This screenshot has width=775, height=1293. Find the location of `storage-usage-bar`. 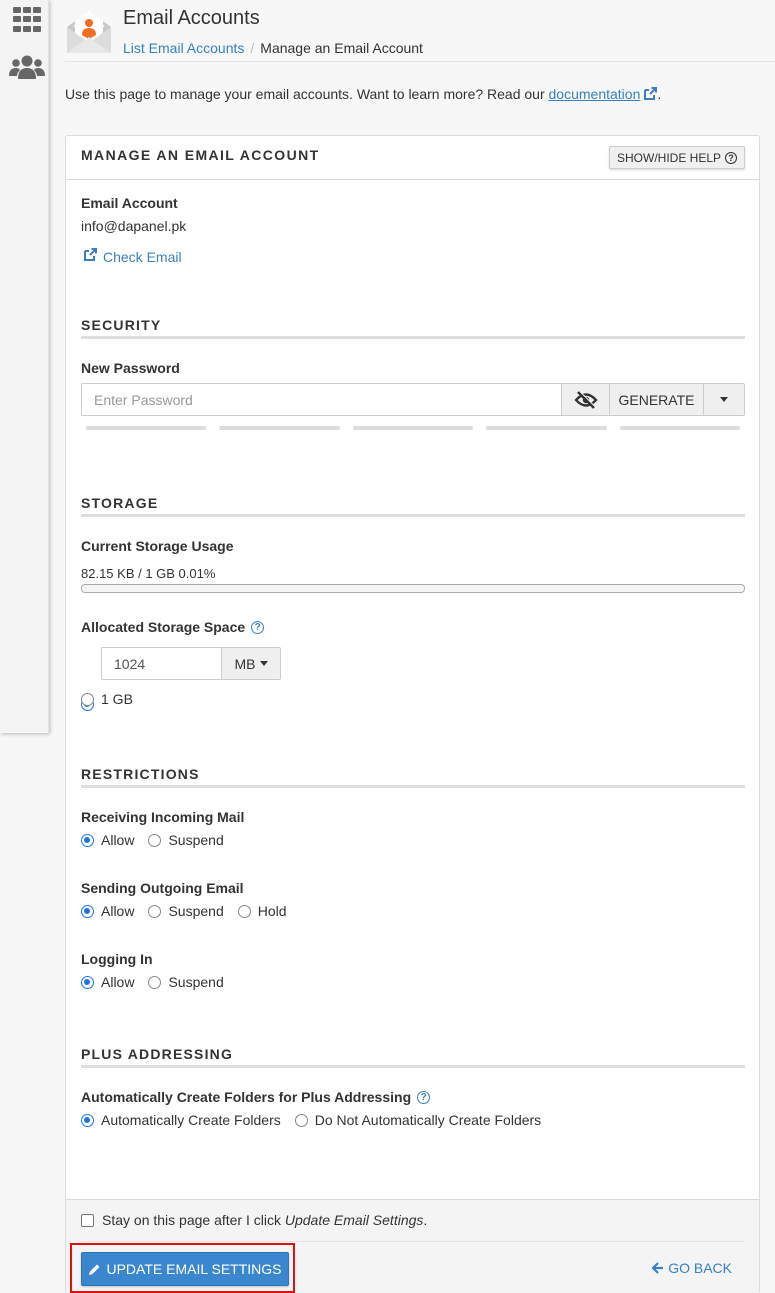

storage-usage-bar is located at coordinates (413, 588).